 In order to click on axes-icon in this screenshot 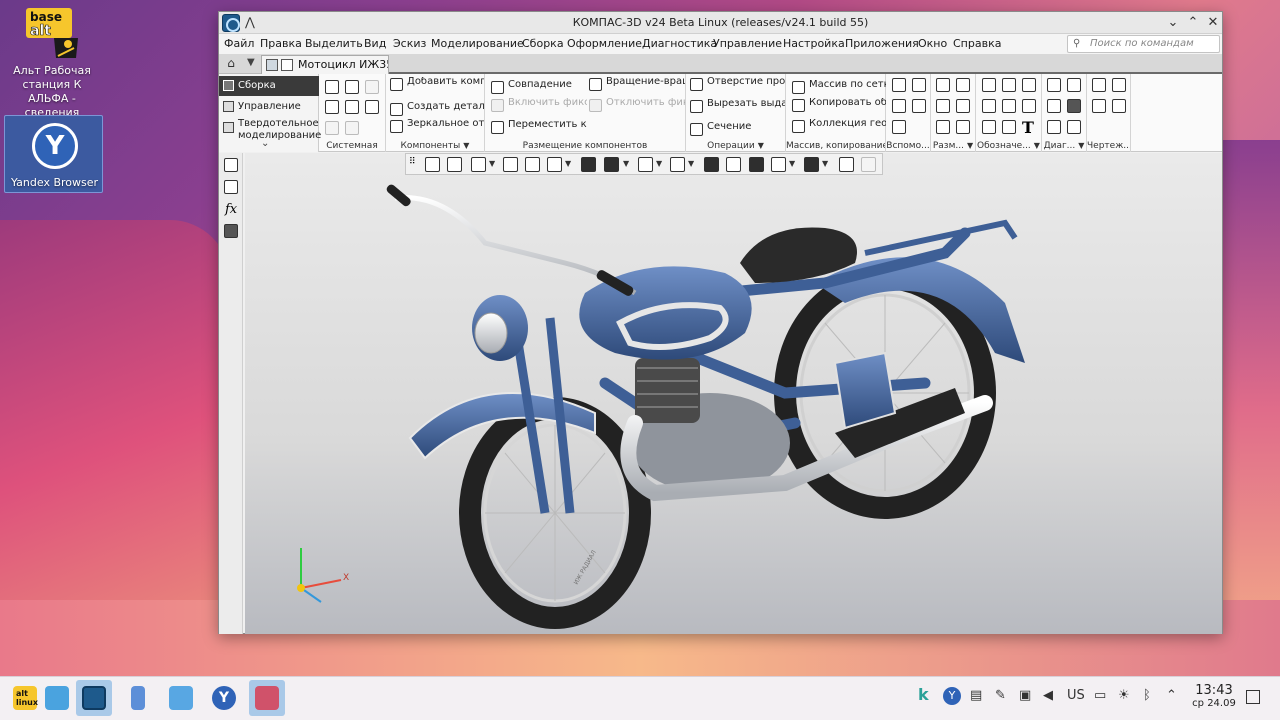, I will do `click(432, 164)`.